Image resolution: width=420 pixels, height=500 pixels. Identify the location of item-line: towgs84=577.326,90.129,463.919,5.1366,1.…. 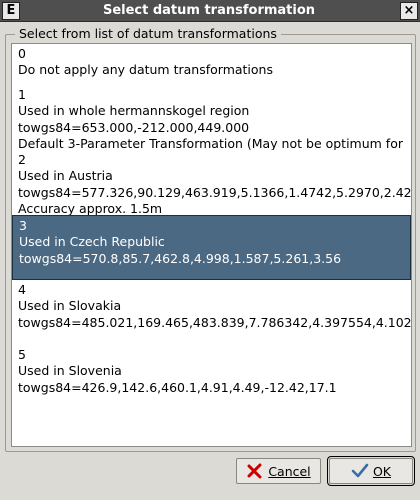
(214, 192).